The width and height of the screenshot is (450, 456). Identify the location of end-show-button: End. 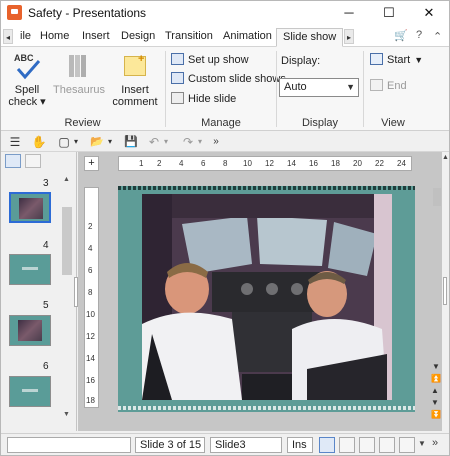
(388, 86).